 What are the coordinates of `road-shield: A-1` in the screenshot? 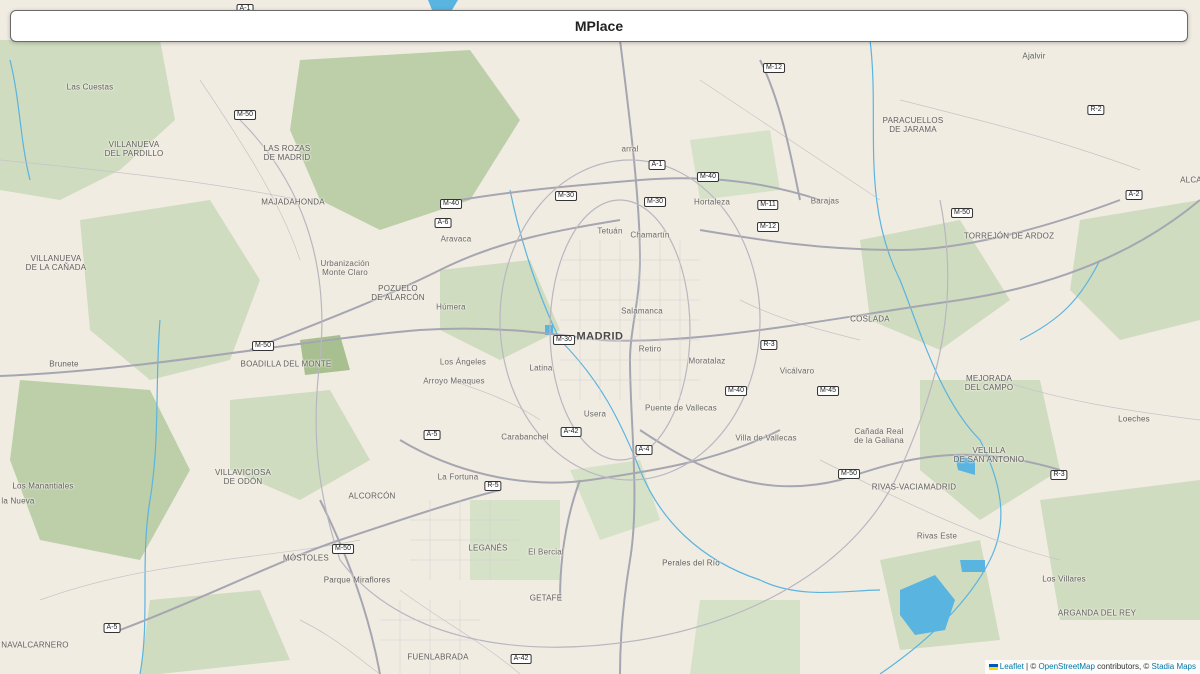 It's located at (657, 165).